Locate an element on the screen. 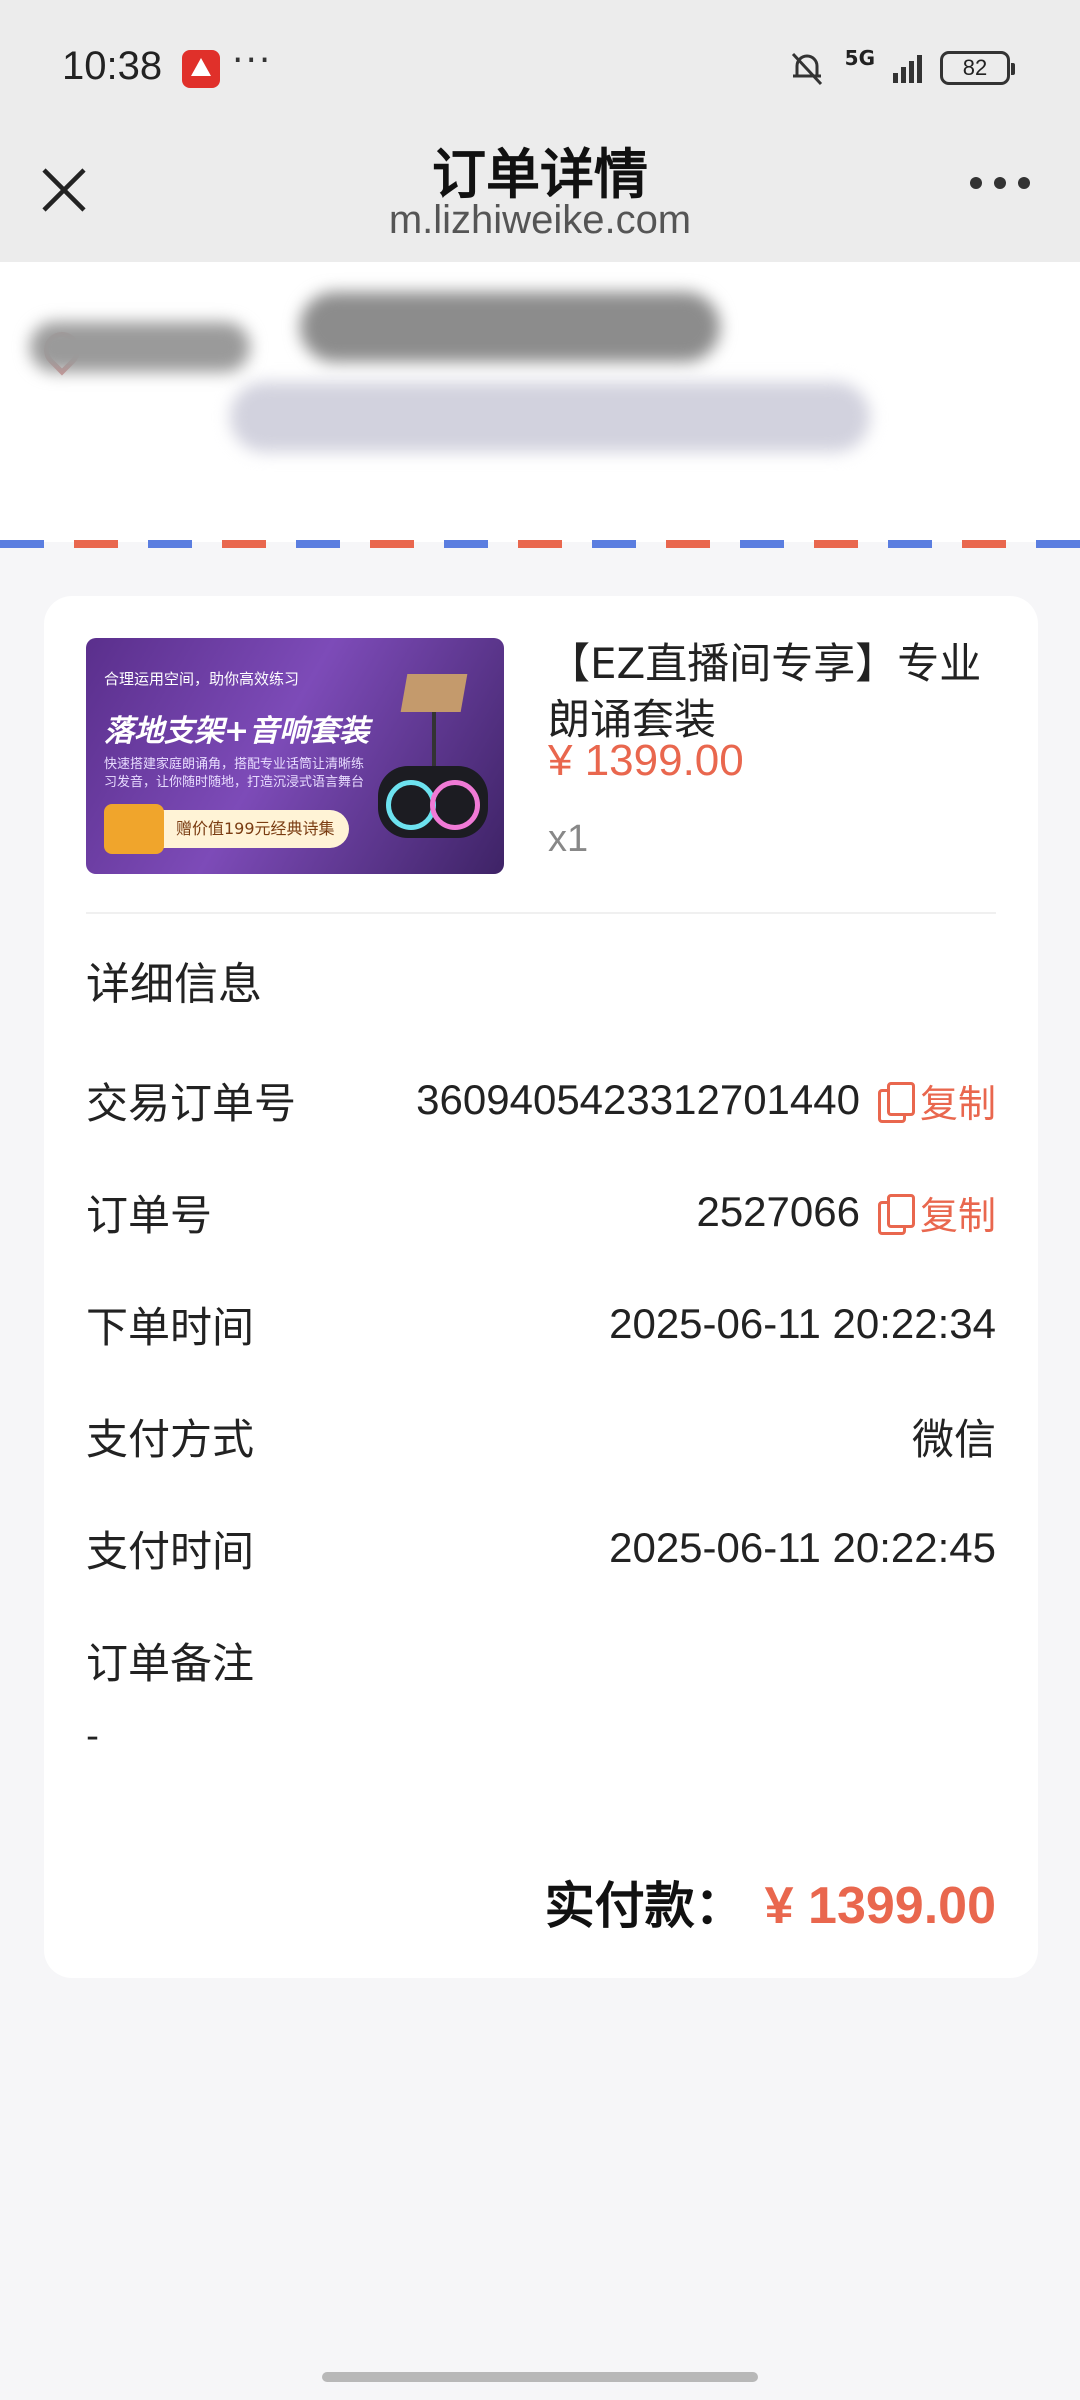  status-time: 10:38 is located at coordinates (112, 66).